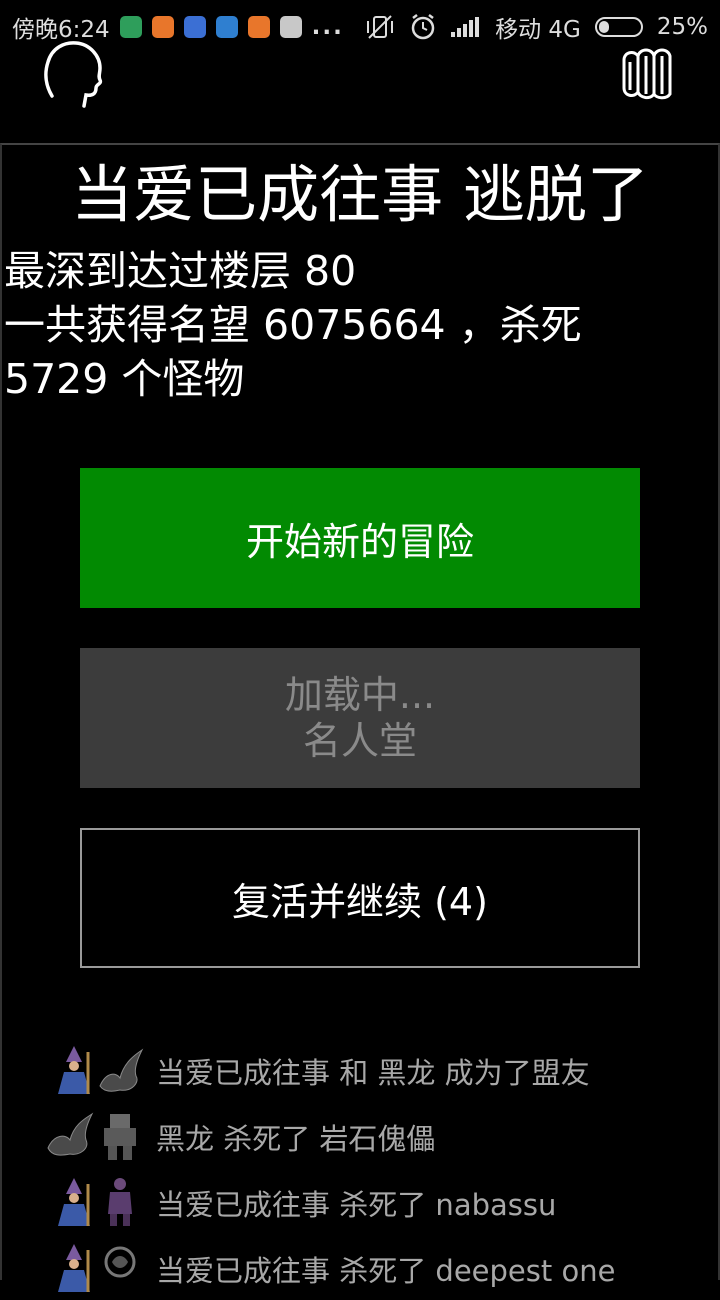 This screenshot has width=720, height=1300. Describe the element at coordinates (466, 27) in the screenshot. I see `signal-icon` at that location.